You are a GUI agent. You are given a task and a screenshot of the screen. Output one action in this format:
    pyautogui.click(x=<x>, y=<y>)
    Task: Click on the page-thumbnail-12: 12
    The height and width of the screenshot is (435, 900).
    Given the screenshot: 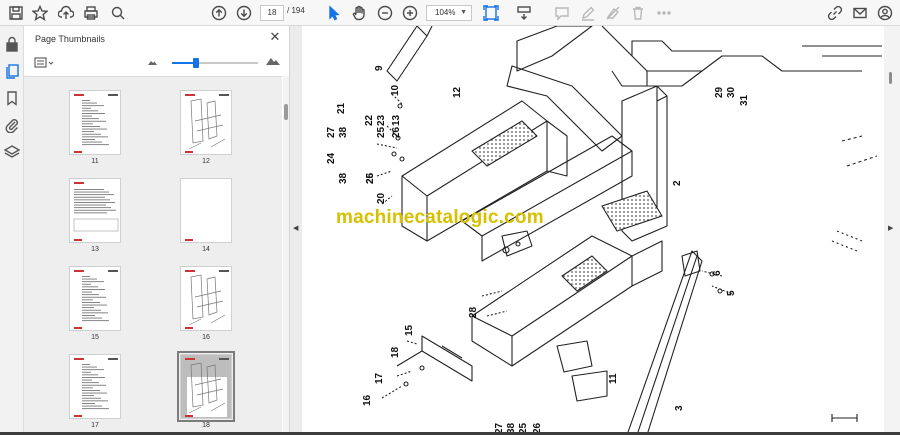 What is the action you would take?
    pyautogui.click(x=206, y=127)
    